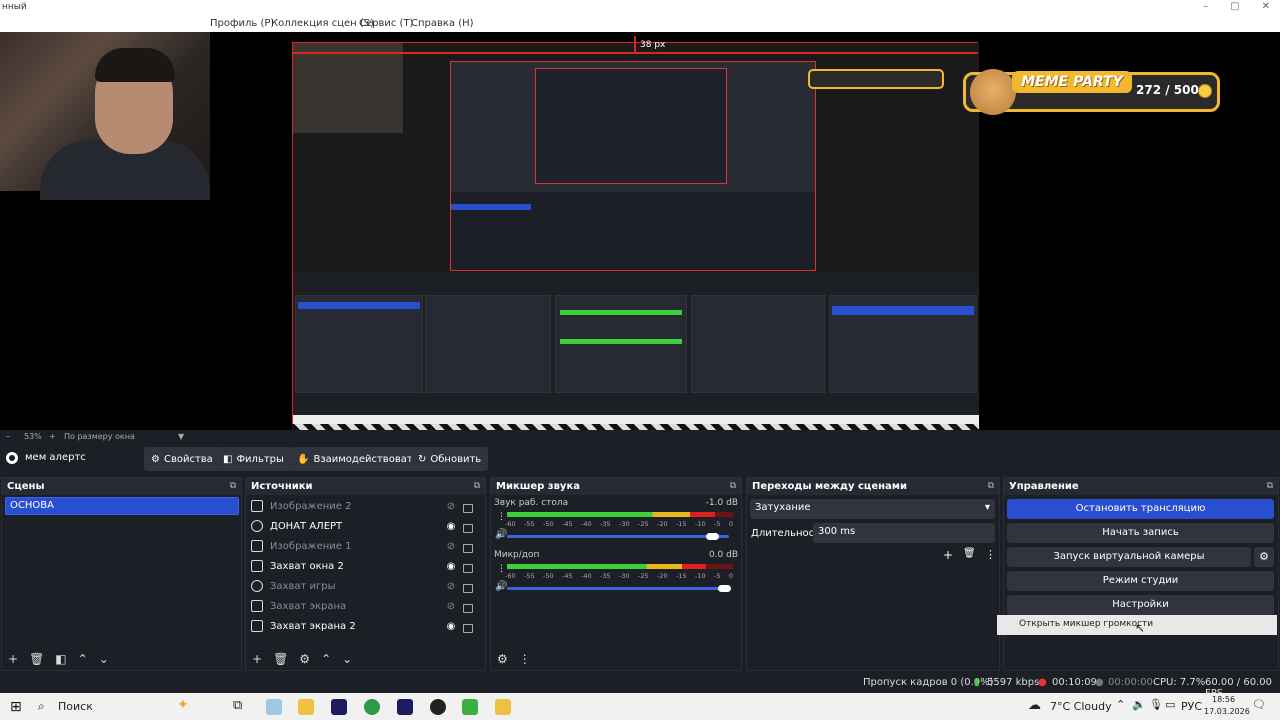  What do you see at coordinates (386, 23) in the screenshot?
I see `menu-tools: Сервис (T)` at bounding box center [386, 23].